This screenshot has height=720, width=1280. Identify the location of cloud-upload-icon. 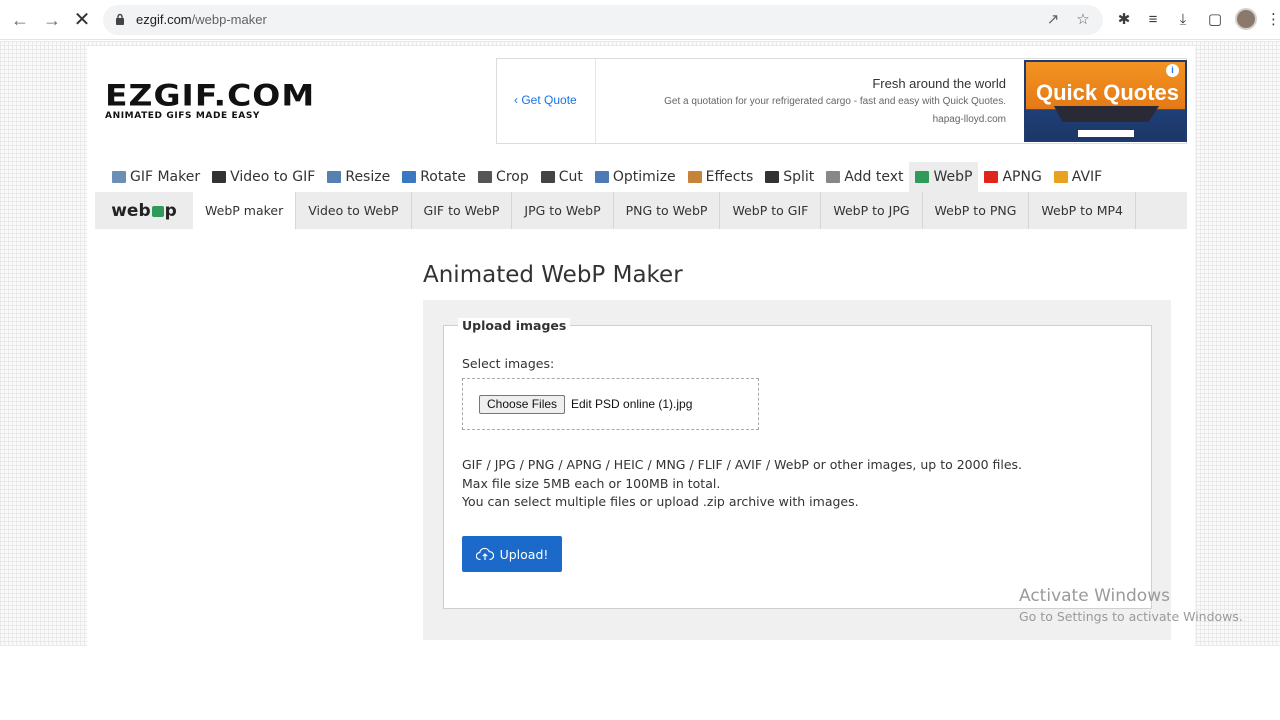
(484, 554).